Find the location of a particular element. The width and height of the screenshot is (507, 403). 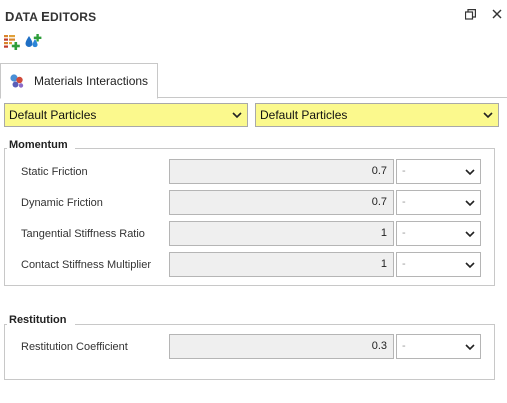

restore-button is located at coordinates (470, 14).